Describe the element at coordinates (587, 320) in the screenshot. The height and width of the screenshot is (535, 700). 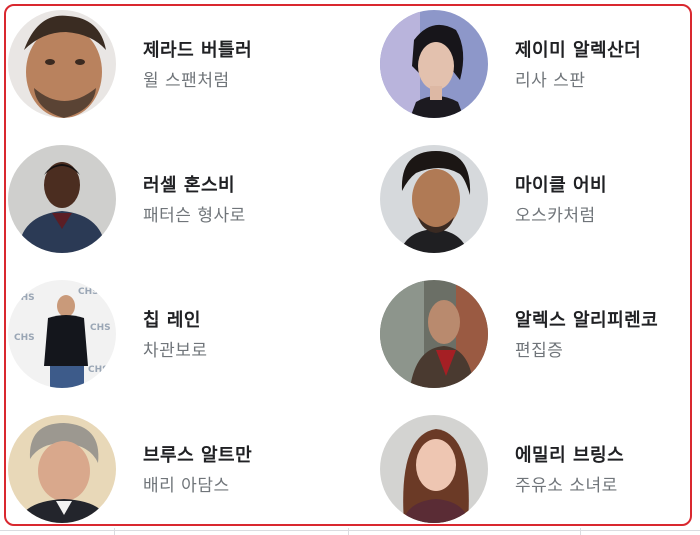
I see `actor-name: 알렉스 알리피렌코` at that location.